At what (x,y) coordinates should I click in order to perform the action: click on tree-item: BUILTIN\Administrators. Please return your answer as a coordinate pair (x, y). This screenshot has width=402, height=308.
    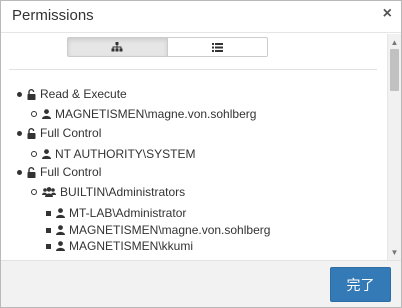
    Looking at the image, I should click on (108, 192).